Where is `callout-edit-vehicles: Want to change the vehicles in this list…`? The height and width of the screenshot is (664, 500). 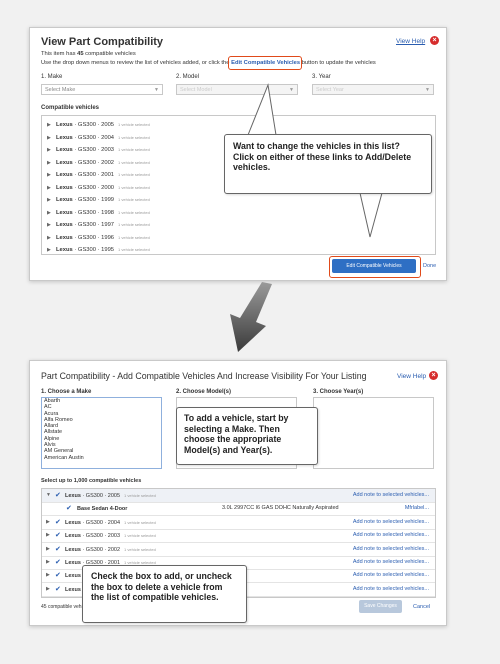
callout-edit-vehicles: Want to change the vehicles in this list… is located at coordinates (328, 164).